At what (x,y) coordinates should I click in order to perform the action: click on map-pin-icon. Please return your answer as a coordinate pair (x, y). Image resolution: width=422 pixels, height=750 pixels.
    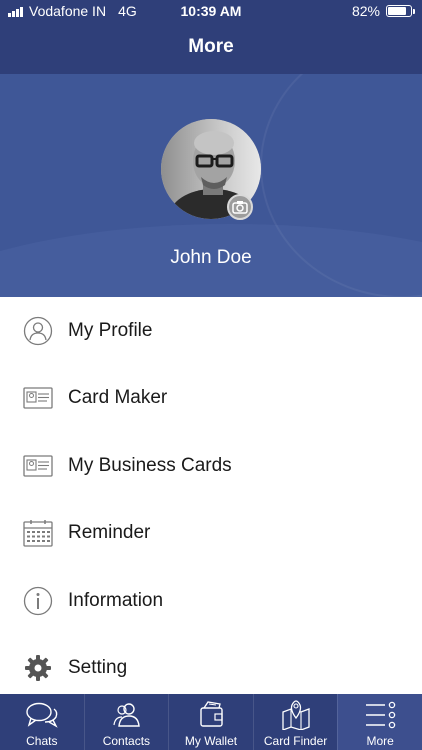
    Looking at the image, I should click on (295, 715).